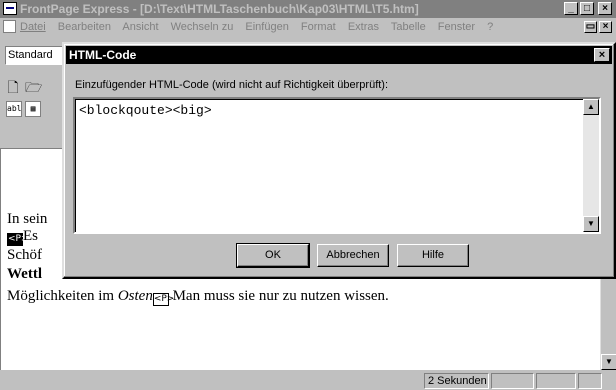  What do you see at coordinates (266, 27) in the screenshot?
I see `menu-einfuegen: Einfügen` at bounding box center [266, 27].